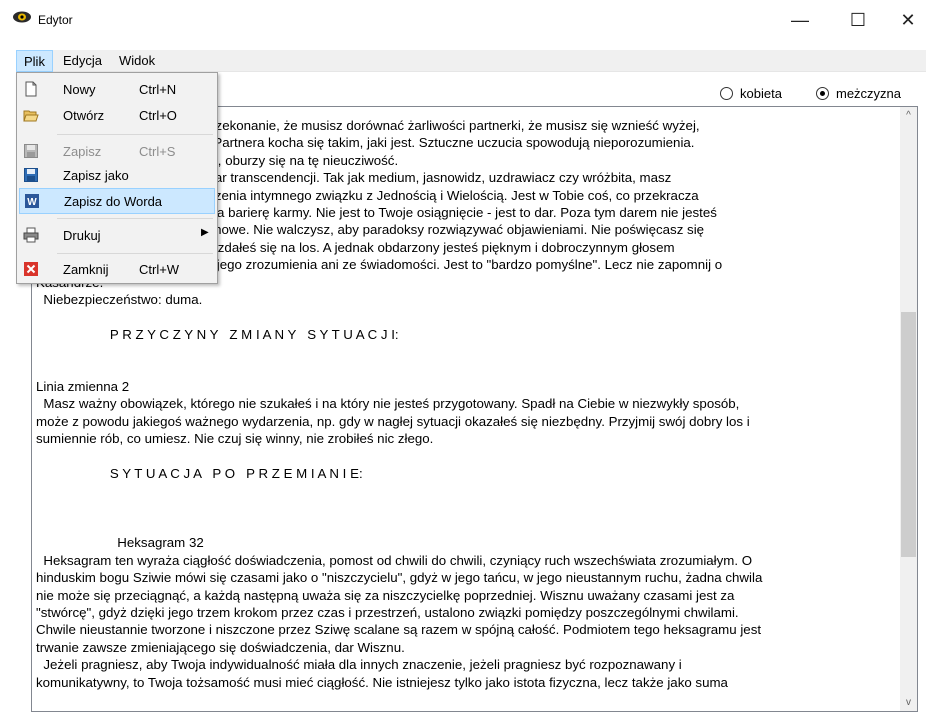 The height and width of the screenshot is (726, 932). What do you see at coordinates (82, 235) in the screenshot?
I see `menu-label: Drukuj` at bounding box center [82, 235].